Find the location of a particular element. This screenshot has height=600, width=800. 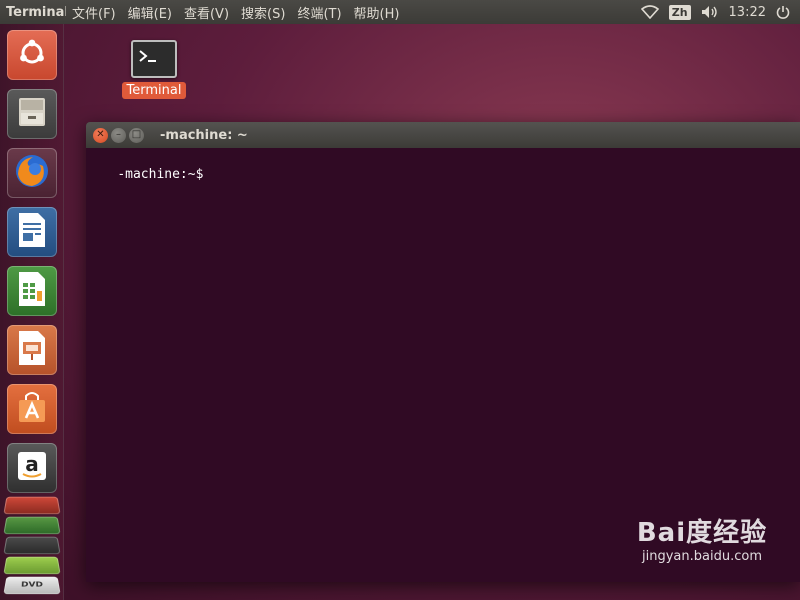

launcher-software-center-button is located at coordinates (32, 409).